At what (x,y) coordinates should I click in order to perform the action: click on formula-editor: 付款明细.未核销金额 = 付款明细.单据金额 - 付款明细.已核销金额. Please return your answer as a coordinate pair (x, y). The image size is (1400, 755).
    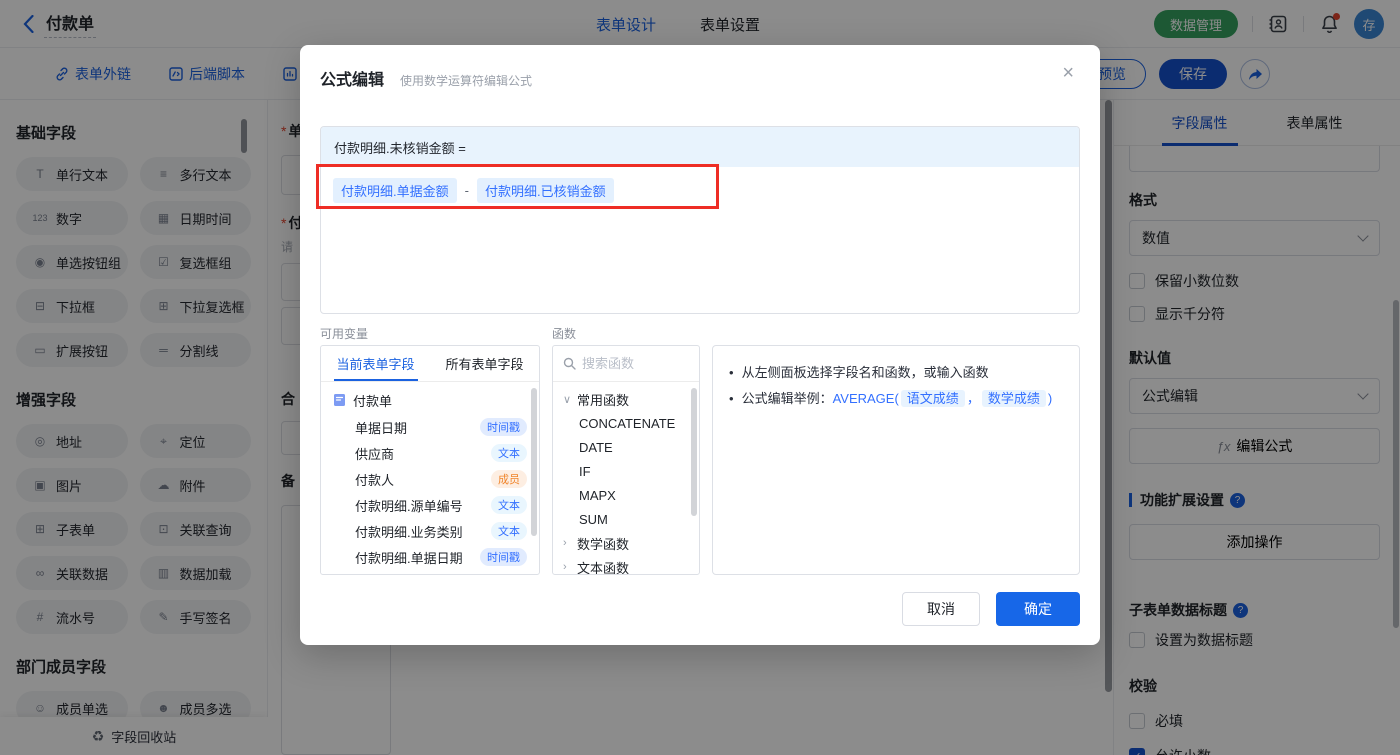
    Looking at the image, I should click on (700, 220).